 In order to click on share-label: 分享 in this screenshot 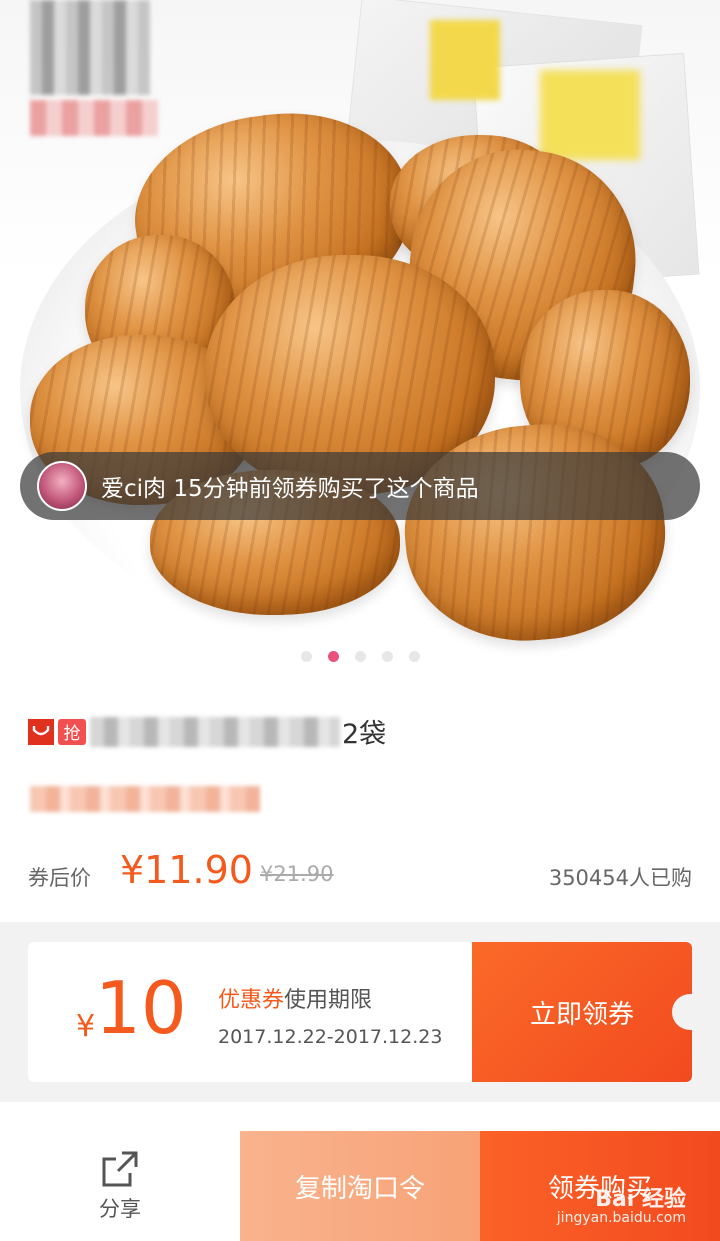, I will do `click(120, 1209)`.